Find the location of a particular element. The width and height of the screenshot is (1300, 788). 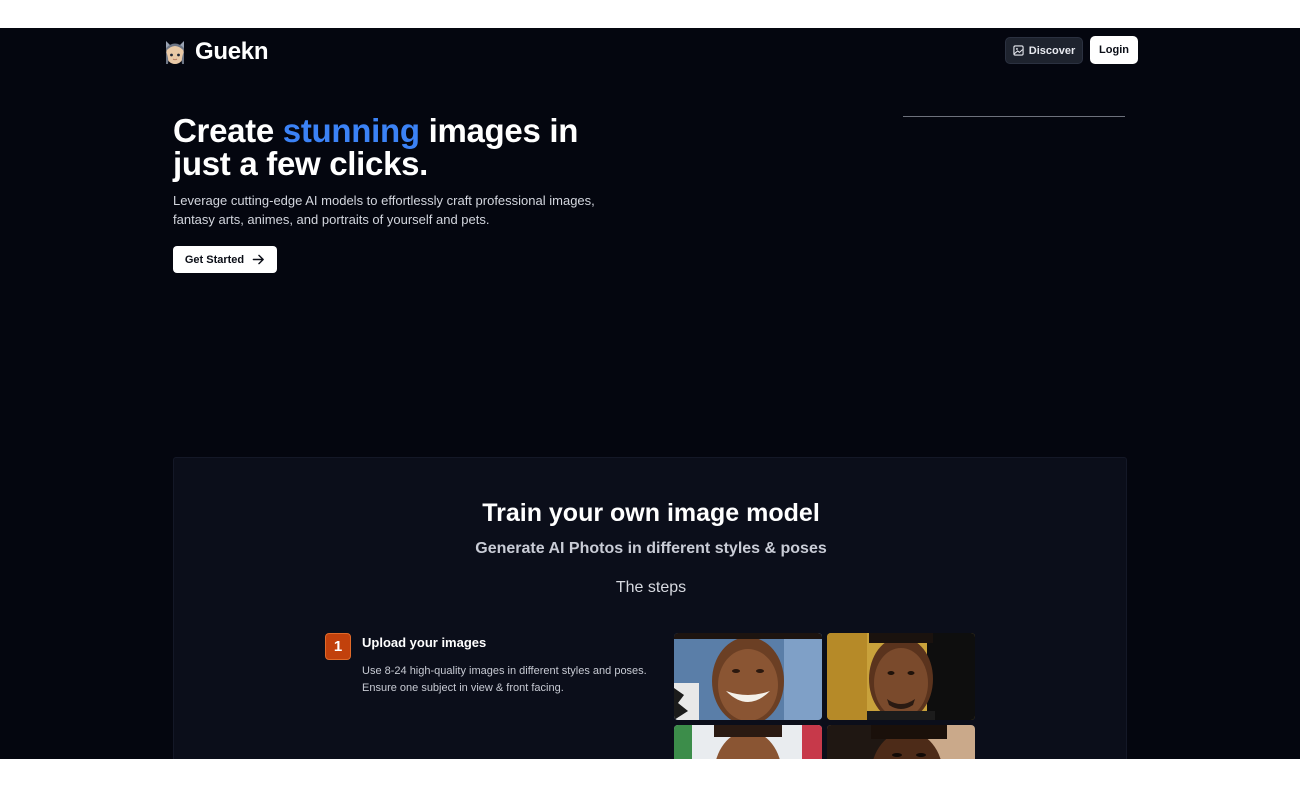

step-title: Upload your images is located at coordinates (424, 642).